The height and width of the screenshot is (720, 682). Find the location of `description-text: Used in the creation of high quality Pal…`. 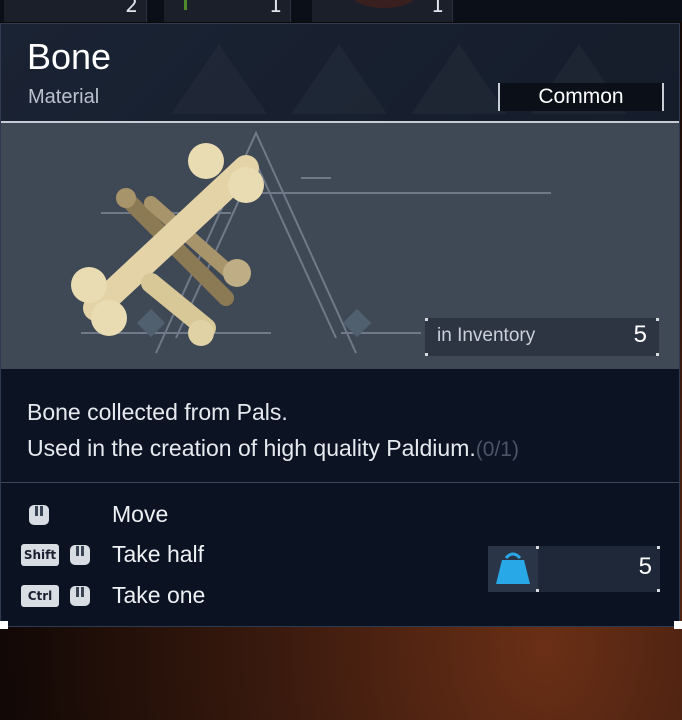

description-text: Used in the creation of high quality Pal… is located at coordinates (251, 448).